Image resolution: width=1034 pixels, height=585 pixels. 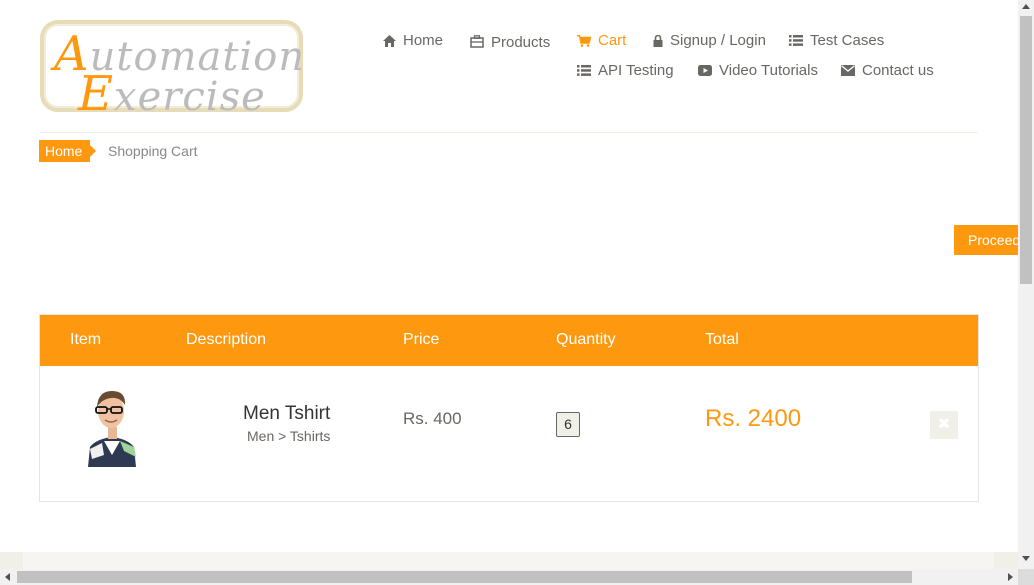 What do you see at coordinates (1026, 150) in the screenshot?
I see `vertical-scroll-thumb` at bounding box center [1026, 150].